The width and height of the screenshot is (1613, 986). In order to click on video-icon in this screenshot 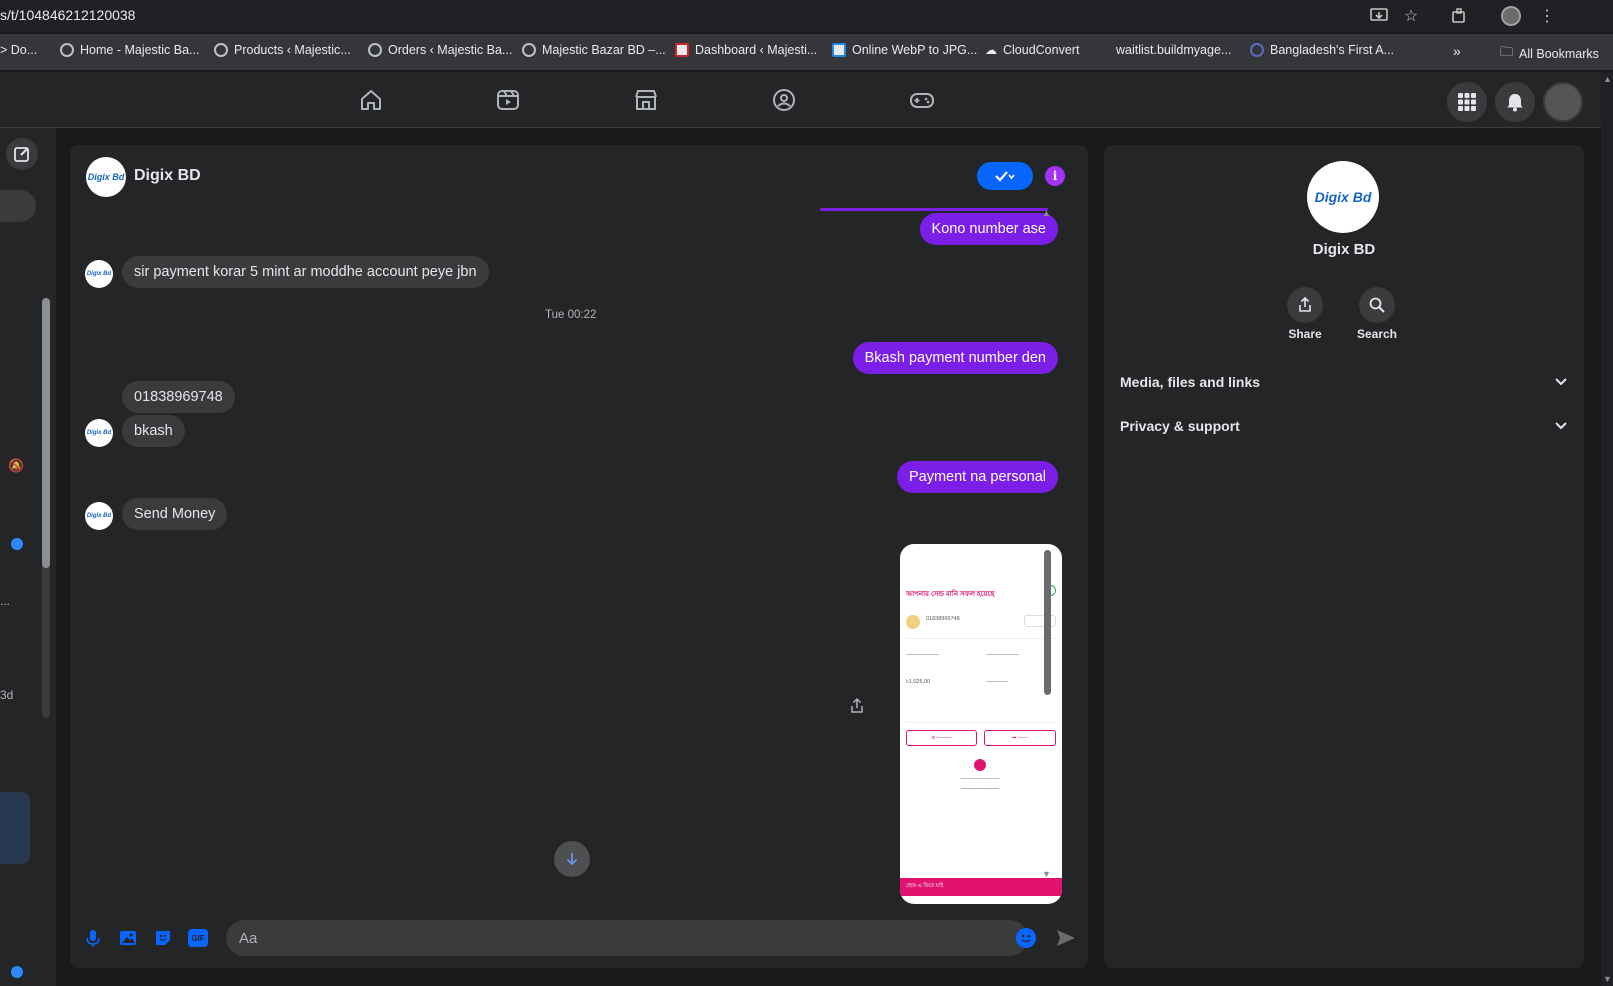, I will do `click(508, 100)`.